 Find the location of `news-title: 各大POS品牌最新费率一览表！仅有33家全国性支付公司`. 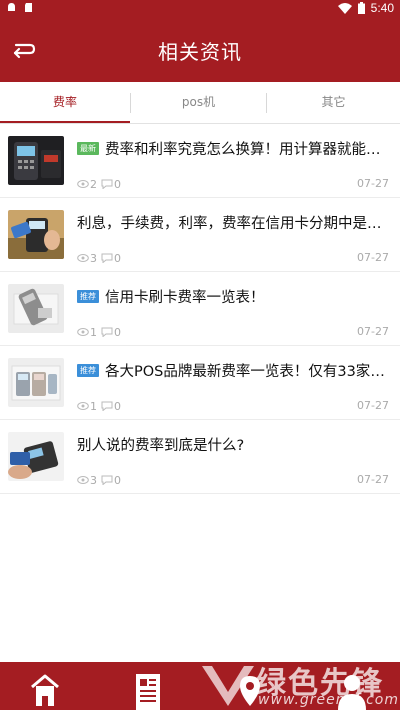

news-title: 各大POS品牌最新费率一览表！仅有33家全国性支付公司 is located at coordinates (246, 371).